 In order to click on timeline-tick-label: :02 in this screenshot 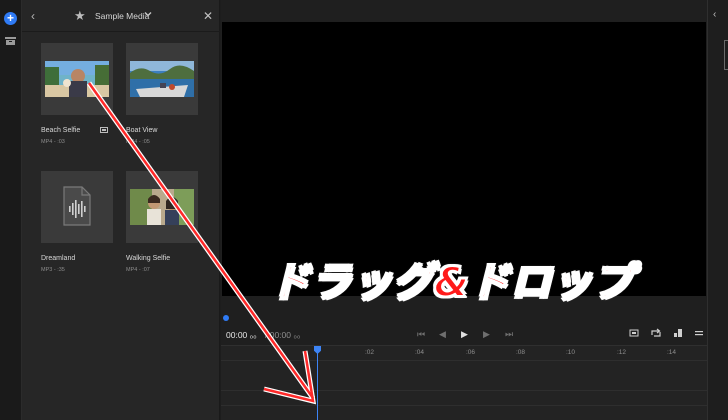, I will do `click(370, 352)`.